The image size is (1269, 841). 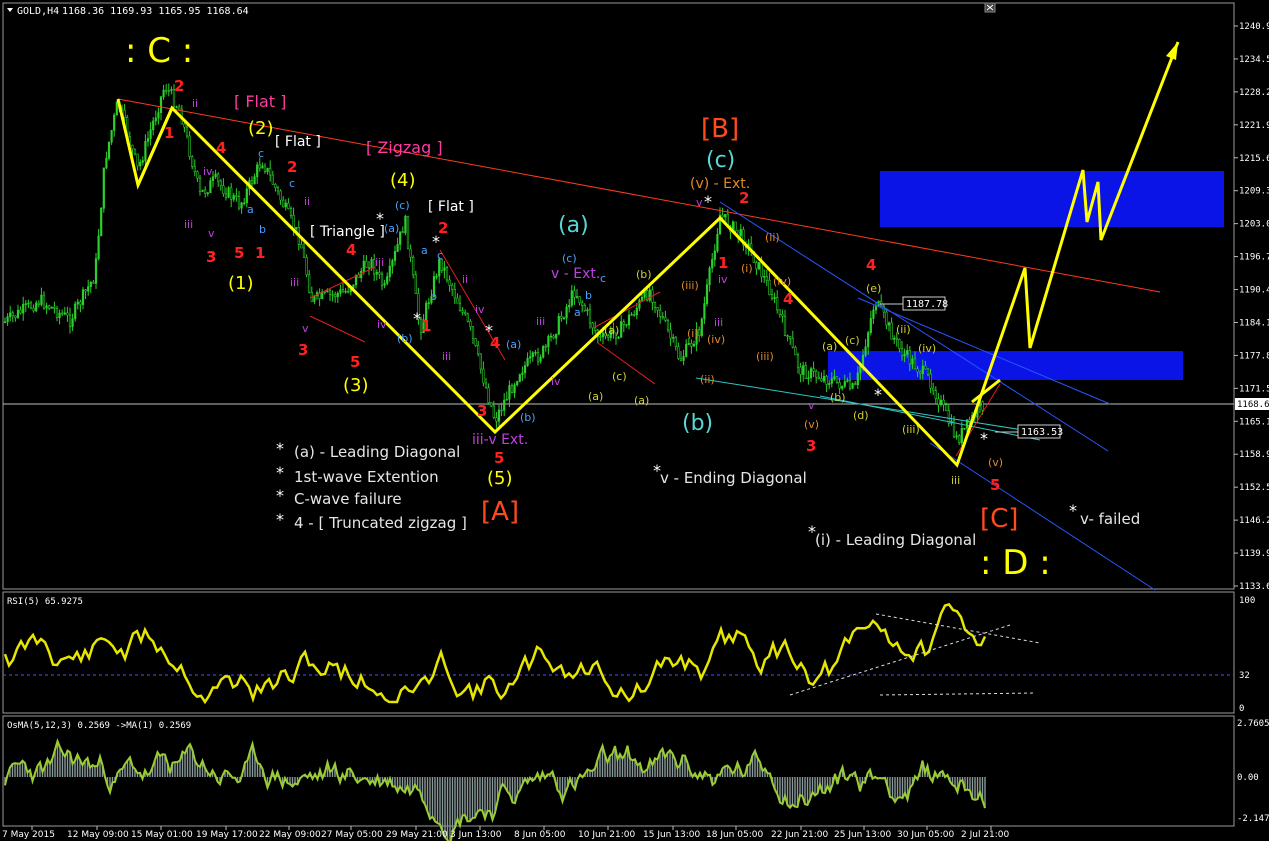 I want to click on svg-text: 5, so click(x=239, y=253).